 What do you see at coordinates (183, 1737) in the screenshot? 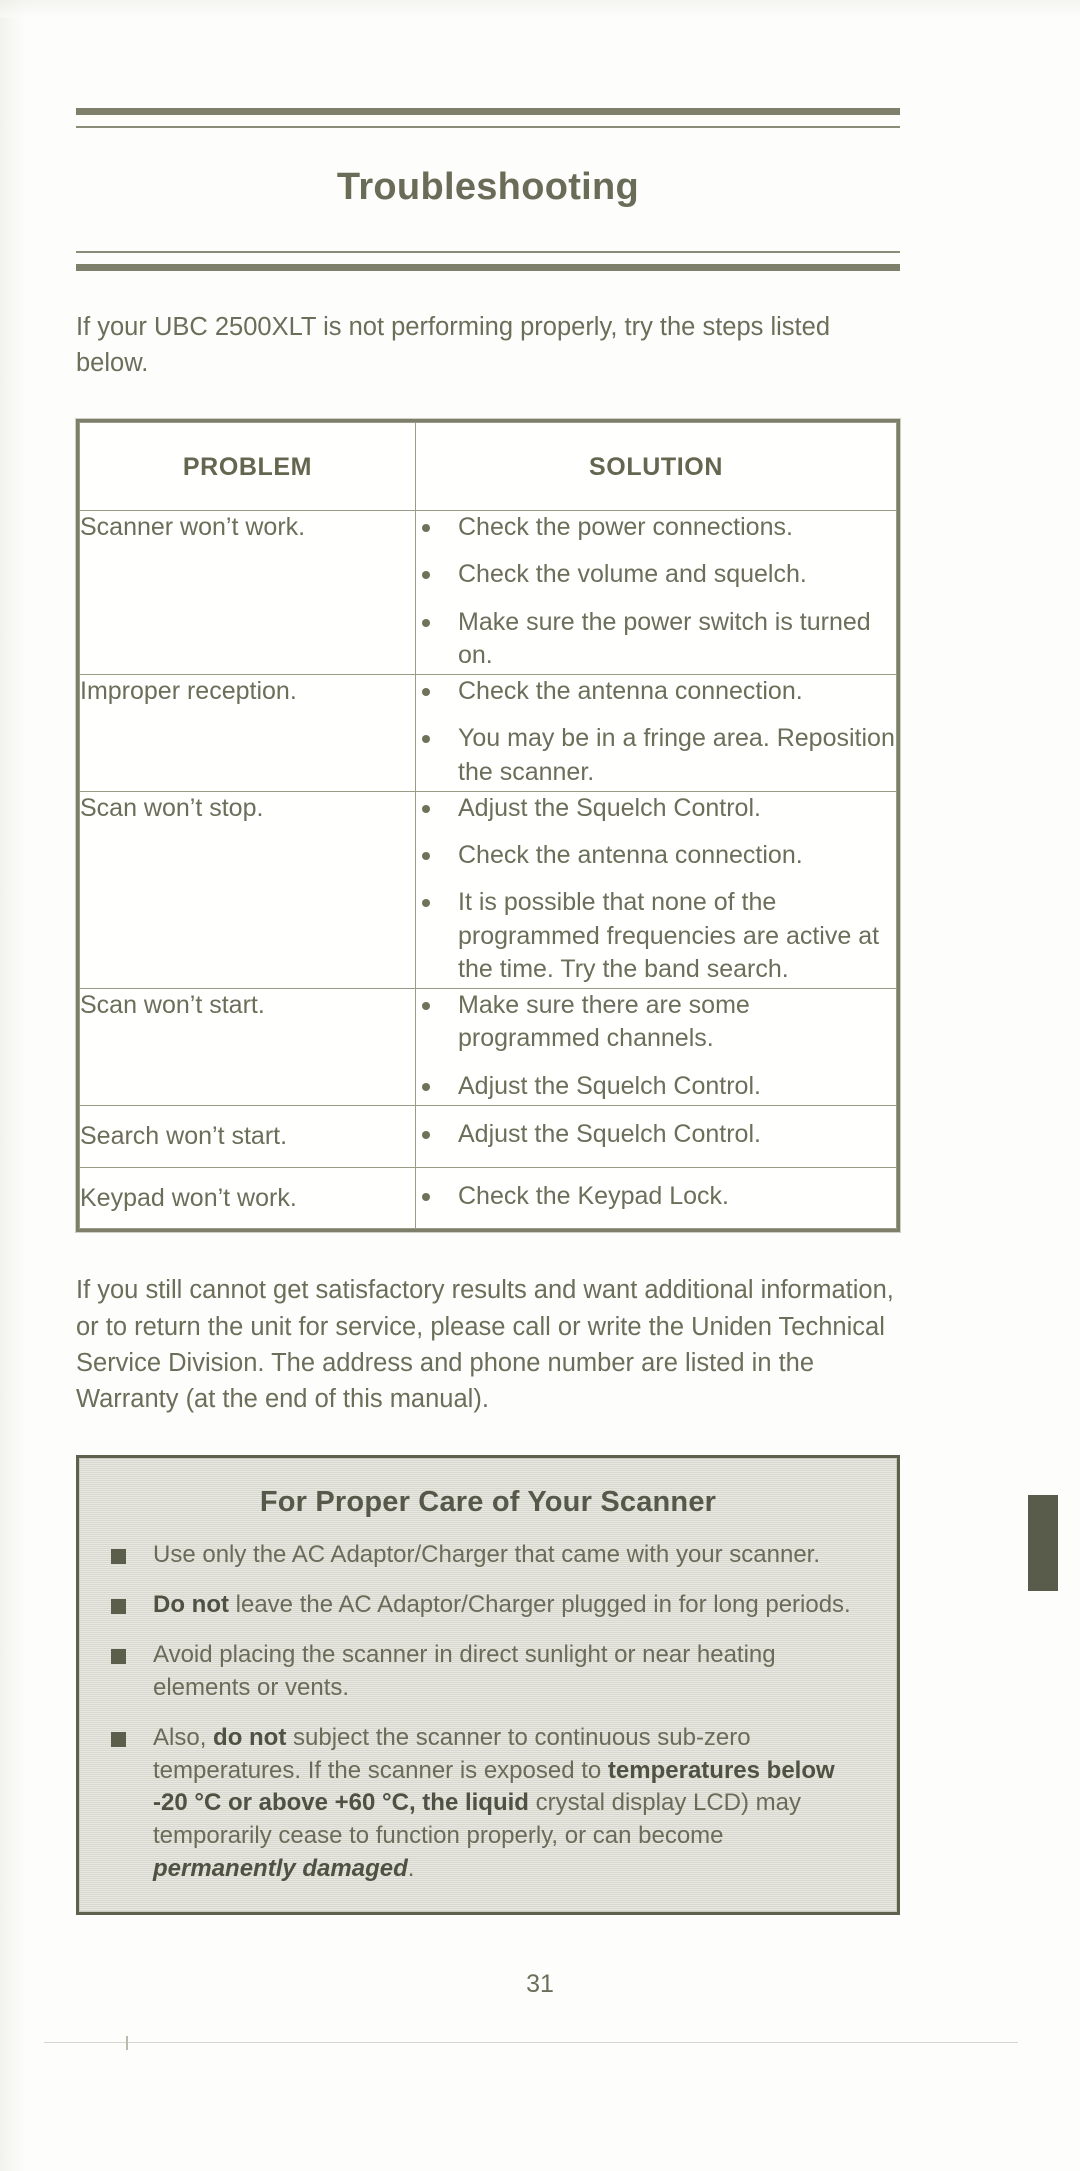
I see `care-text-segment: Also,` at bounding box center [183, 1737].